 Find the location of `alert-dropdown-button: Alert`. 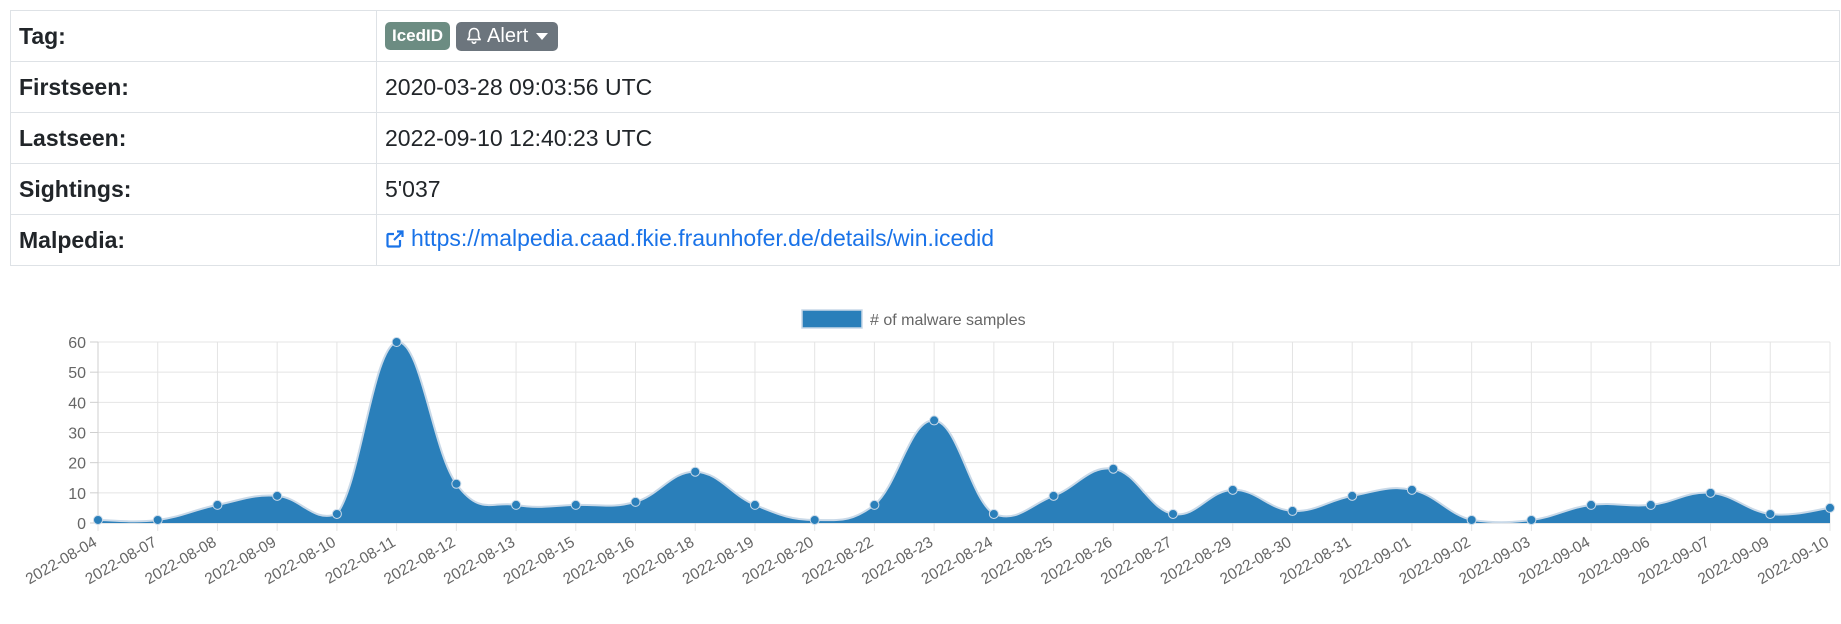

alert-dropdown-button: Alert is located at coordinates (507, 36).